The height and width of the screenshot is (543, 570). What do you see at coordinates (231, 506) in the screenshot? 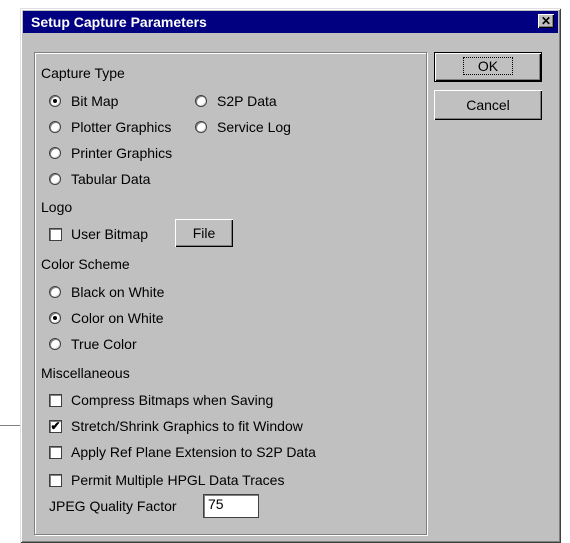
I see `jpeg-quality-input: 75` at bounding box center [231, 506].